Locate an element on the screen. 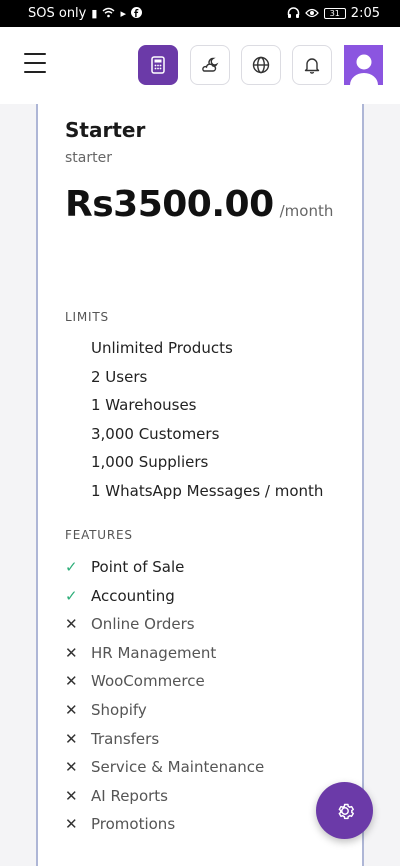 The height and width of the screenshot is (866, 400). globe-icon is located at coordinates (261, 65).